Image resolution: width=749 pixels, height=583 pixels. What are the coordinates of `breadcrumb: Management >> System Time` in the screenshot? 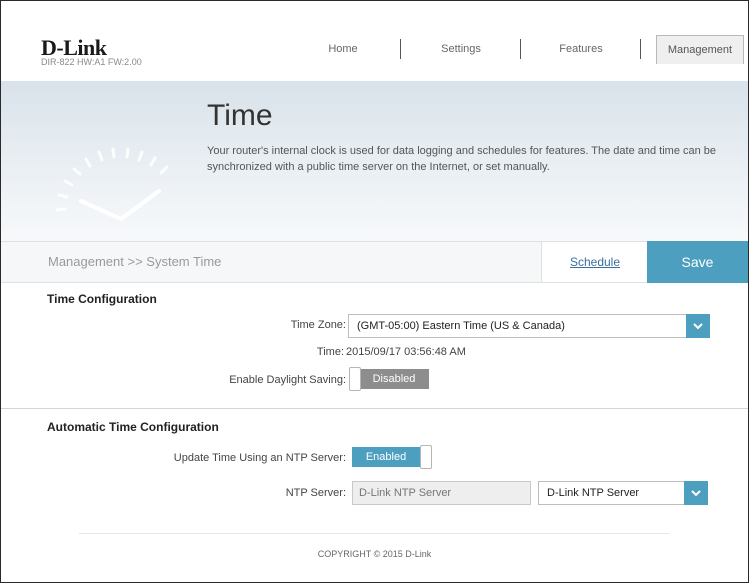 It's located at (135, 261).